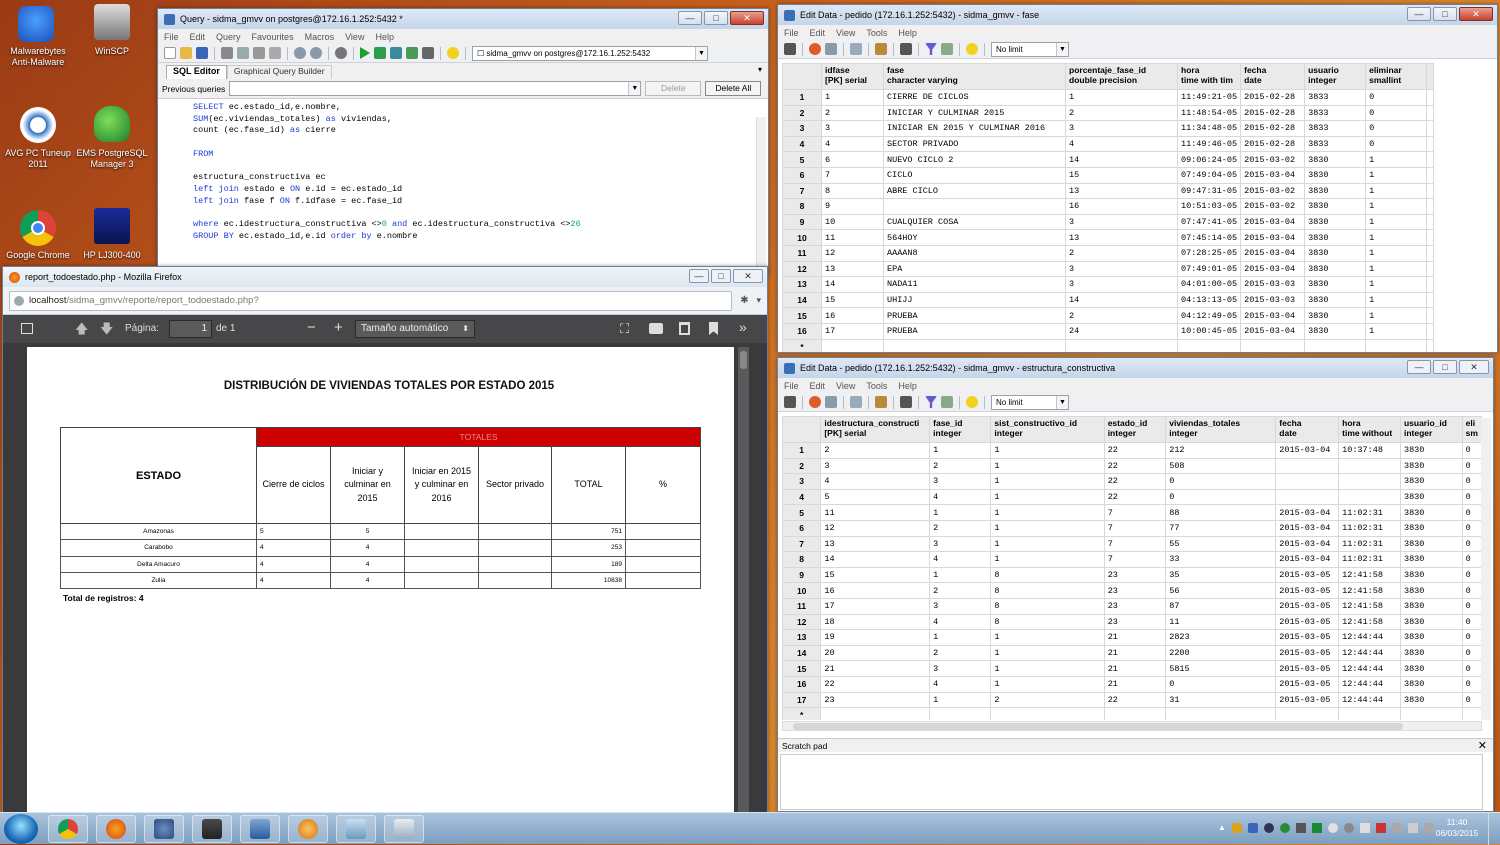 This screenshot has width=1500, height=845. What do you see at coordinates (1209, 159) in the screenshot?
I see `grid-cell: 09:06:24-05` at bounding box center [1209, 159].